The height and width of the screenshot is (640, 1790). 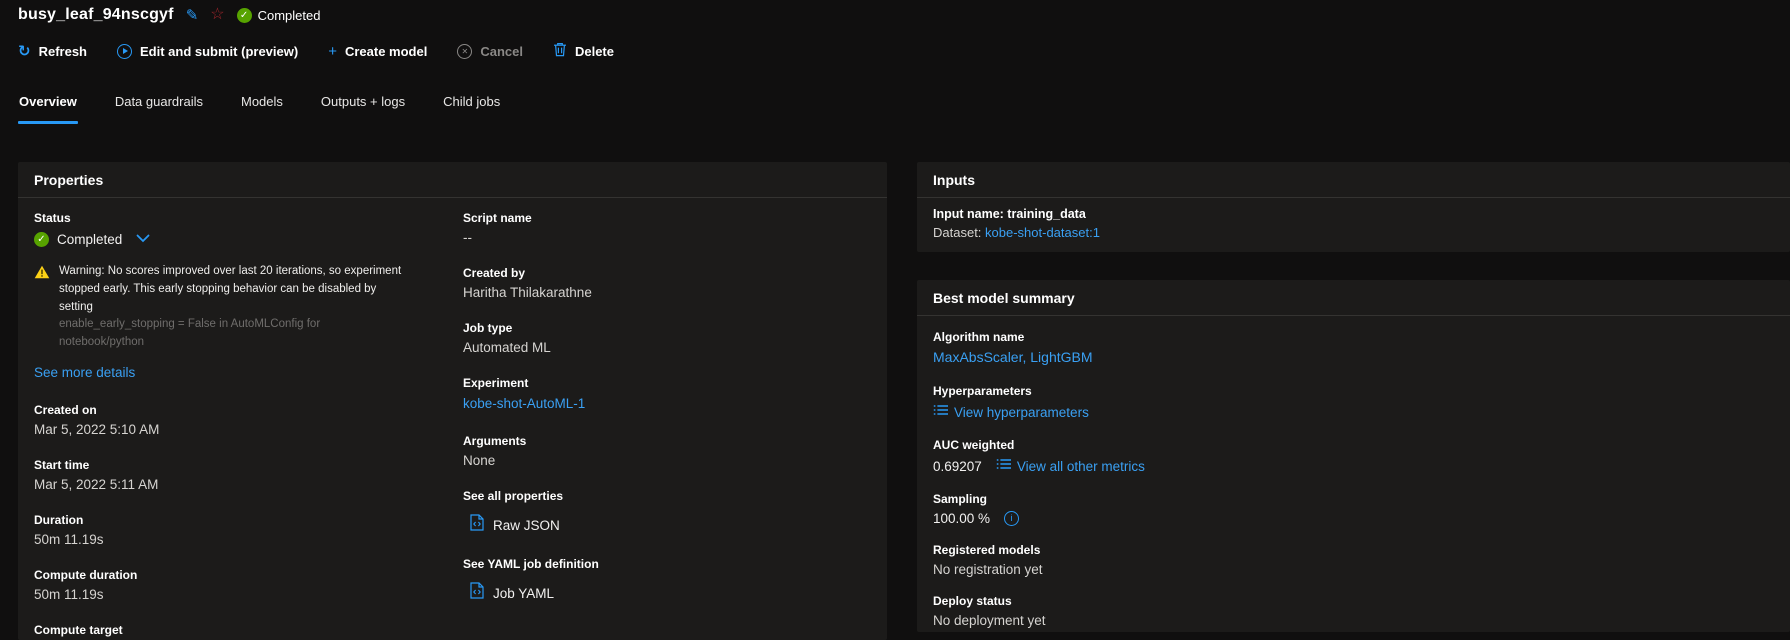 What do you see at coordinates (42, 308) in the screenshot?
I see `warning-icon` at bounding box center [42, 308].